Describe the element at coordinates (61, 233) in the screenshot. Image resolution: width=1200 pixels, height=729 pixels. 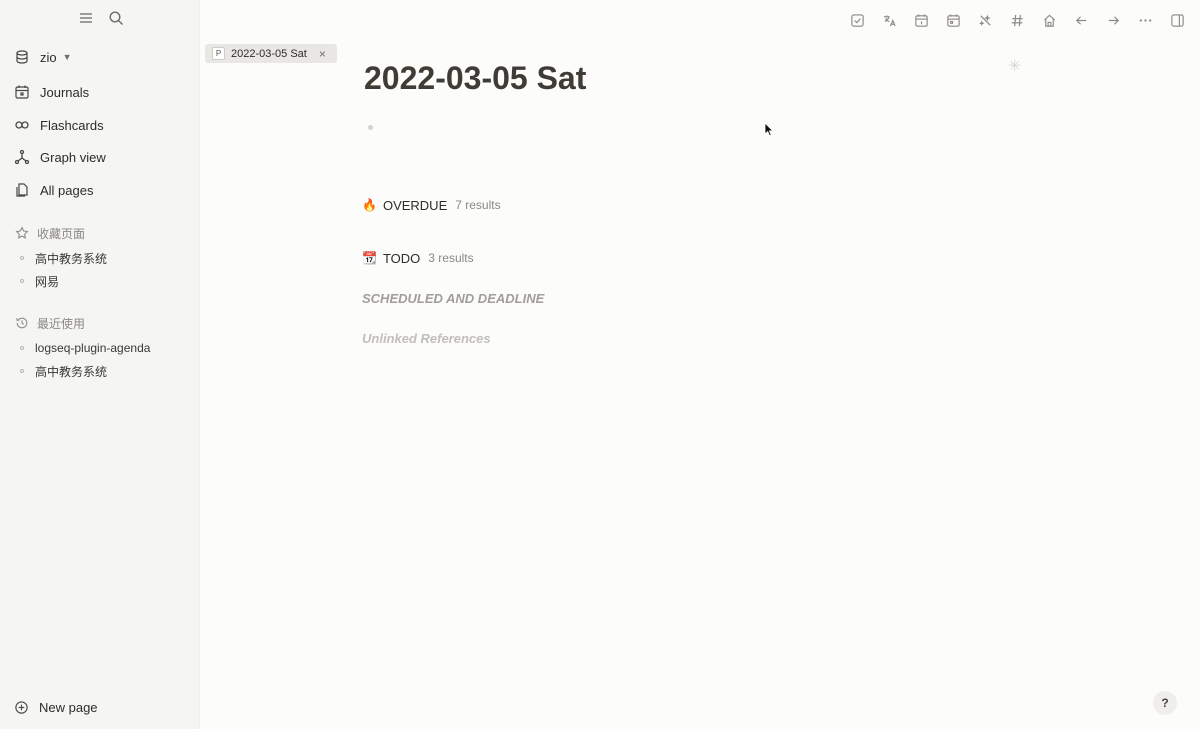
I see `favorites-title: 收藏页面` at that location.